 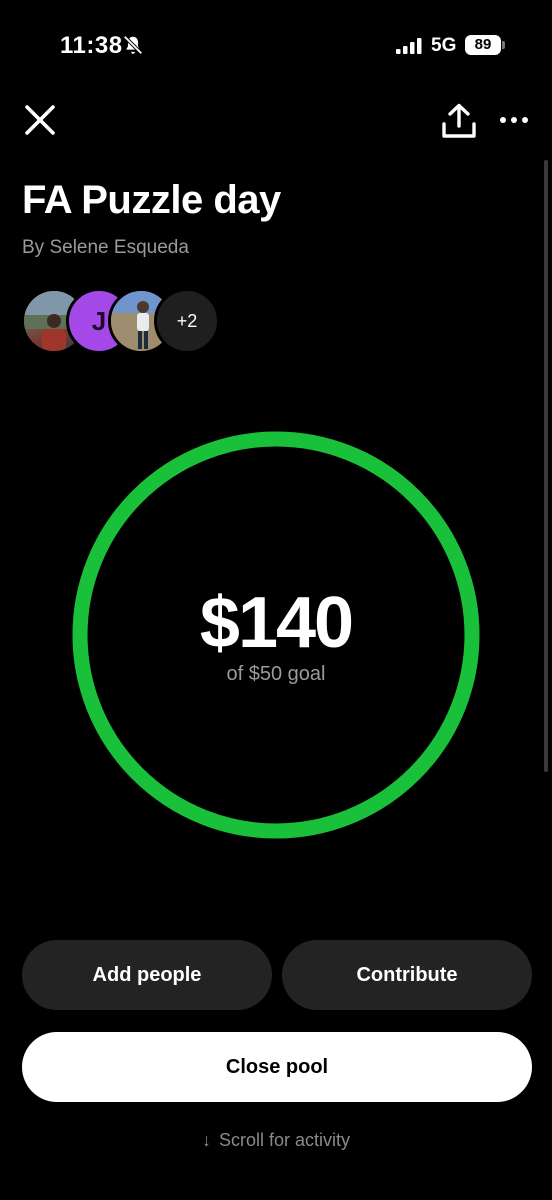 What do you see at coordinates (91, 45) in the screenshot?
I see `status-time: 11:38` at bounding box center [91, 45].